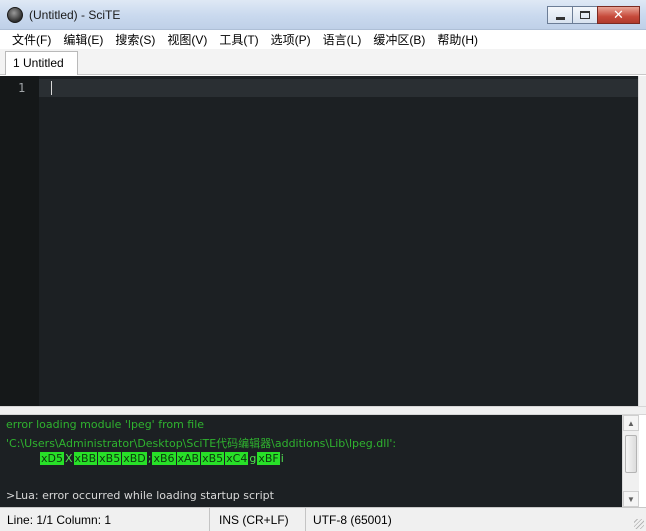  I want to click on garbled-token: xBF, so click(268, 458).